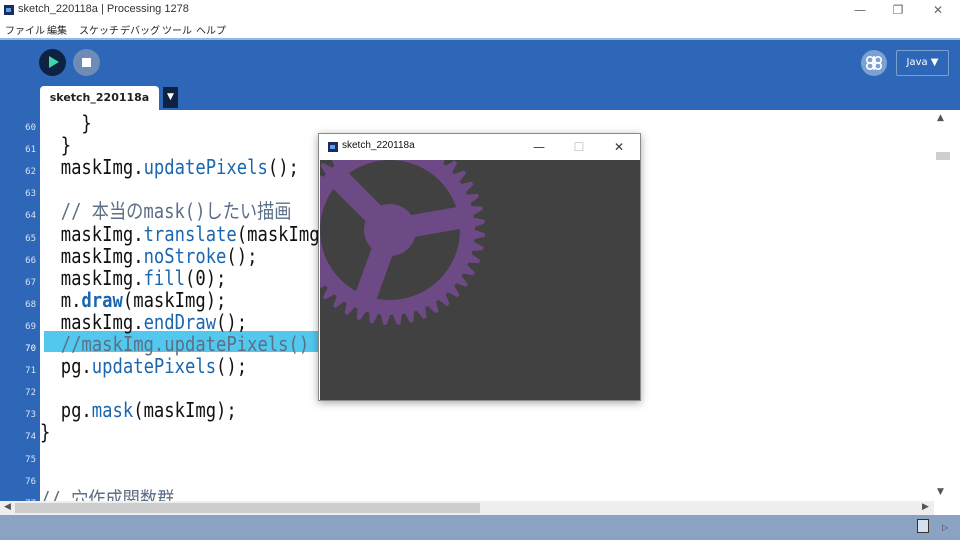 Image resolution: width=960 pixels, height=540 pixels. Describe the element at coordinates (30, 437) in the screenshot. I see `line-number: 74` at that location.